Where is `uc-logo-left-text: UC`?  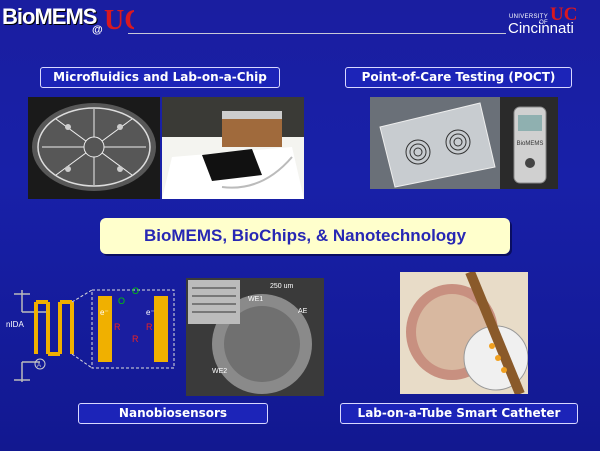 uc-logo-left-text: UC is located at coordinates (119, 19).